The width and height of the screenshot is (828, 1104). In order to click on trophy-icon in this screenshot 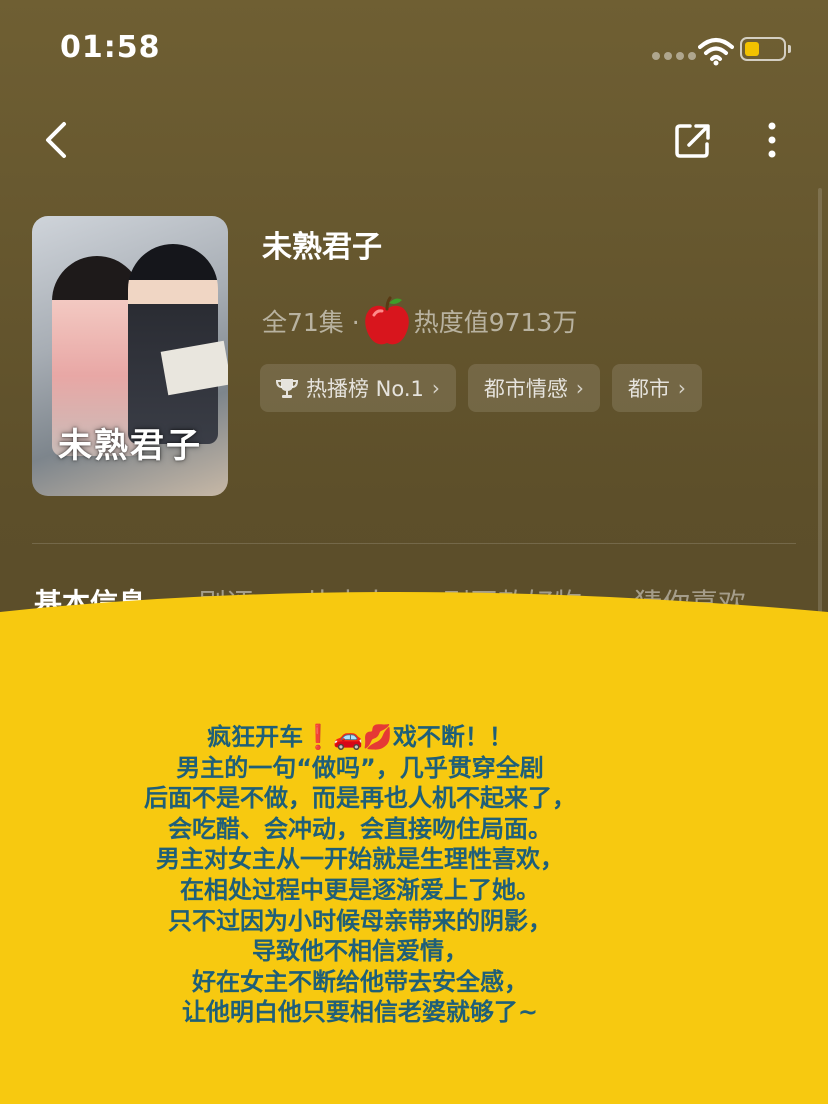, I will do `click(287, 388)`.